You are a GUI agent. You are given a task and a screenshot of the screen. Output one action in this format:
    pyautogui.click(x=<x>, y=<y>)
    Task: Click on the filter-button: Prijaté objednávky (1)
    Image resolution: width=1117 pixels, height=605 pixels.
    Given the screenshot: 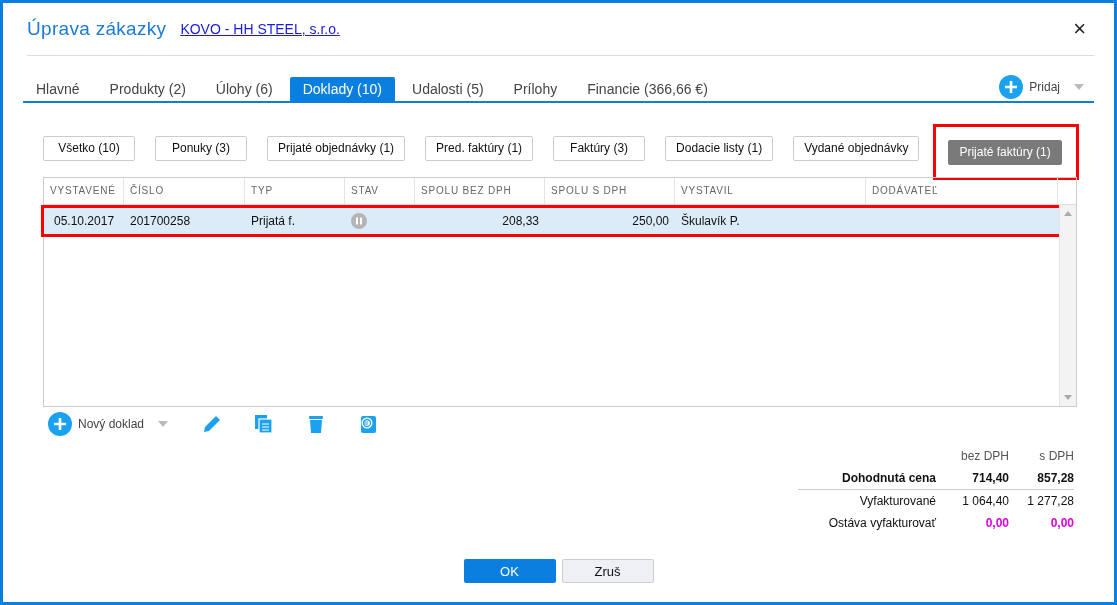 What is the action you would take?
    pyautogui.click(x=336, y=148)
    